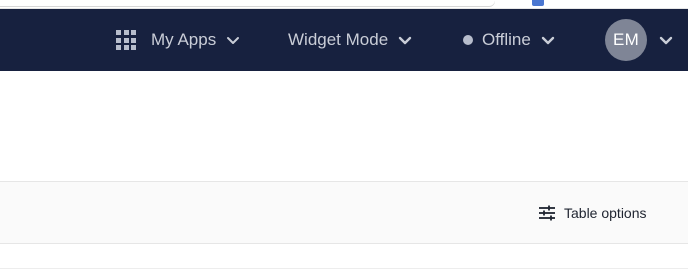 This screenshot has height=269, width=688. I want to click on apps-grid-icon, so click(126, 40).